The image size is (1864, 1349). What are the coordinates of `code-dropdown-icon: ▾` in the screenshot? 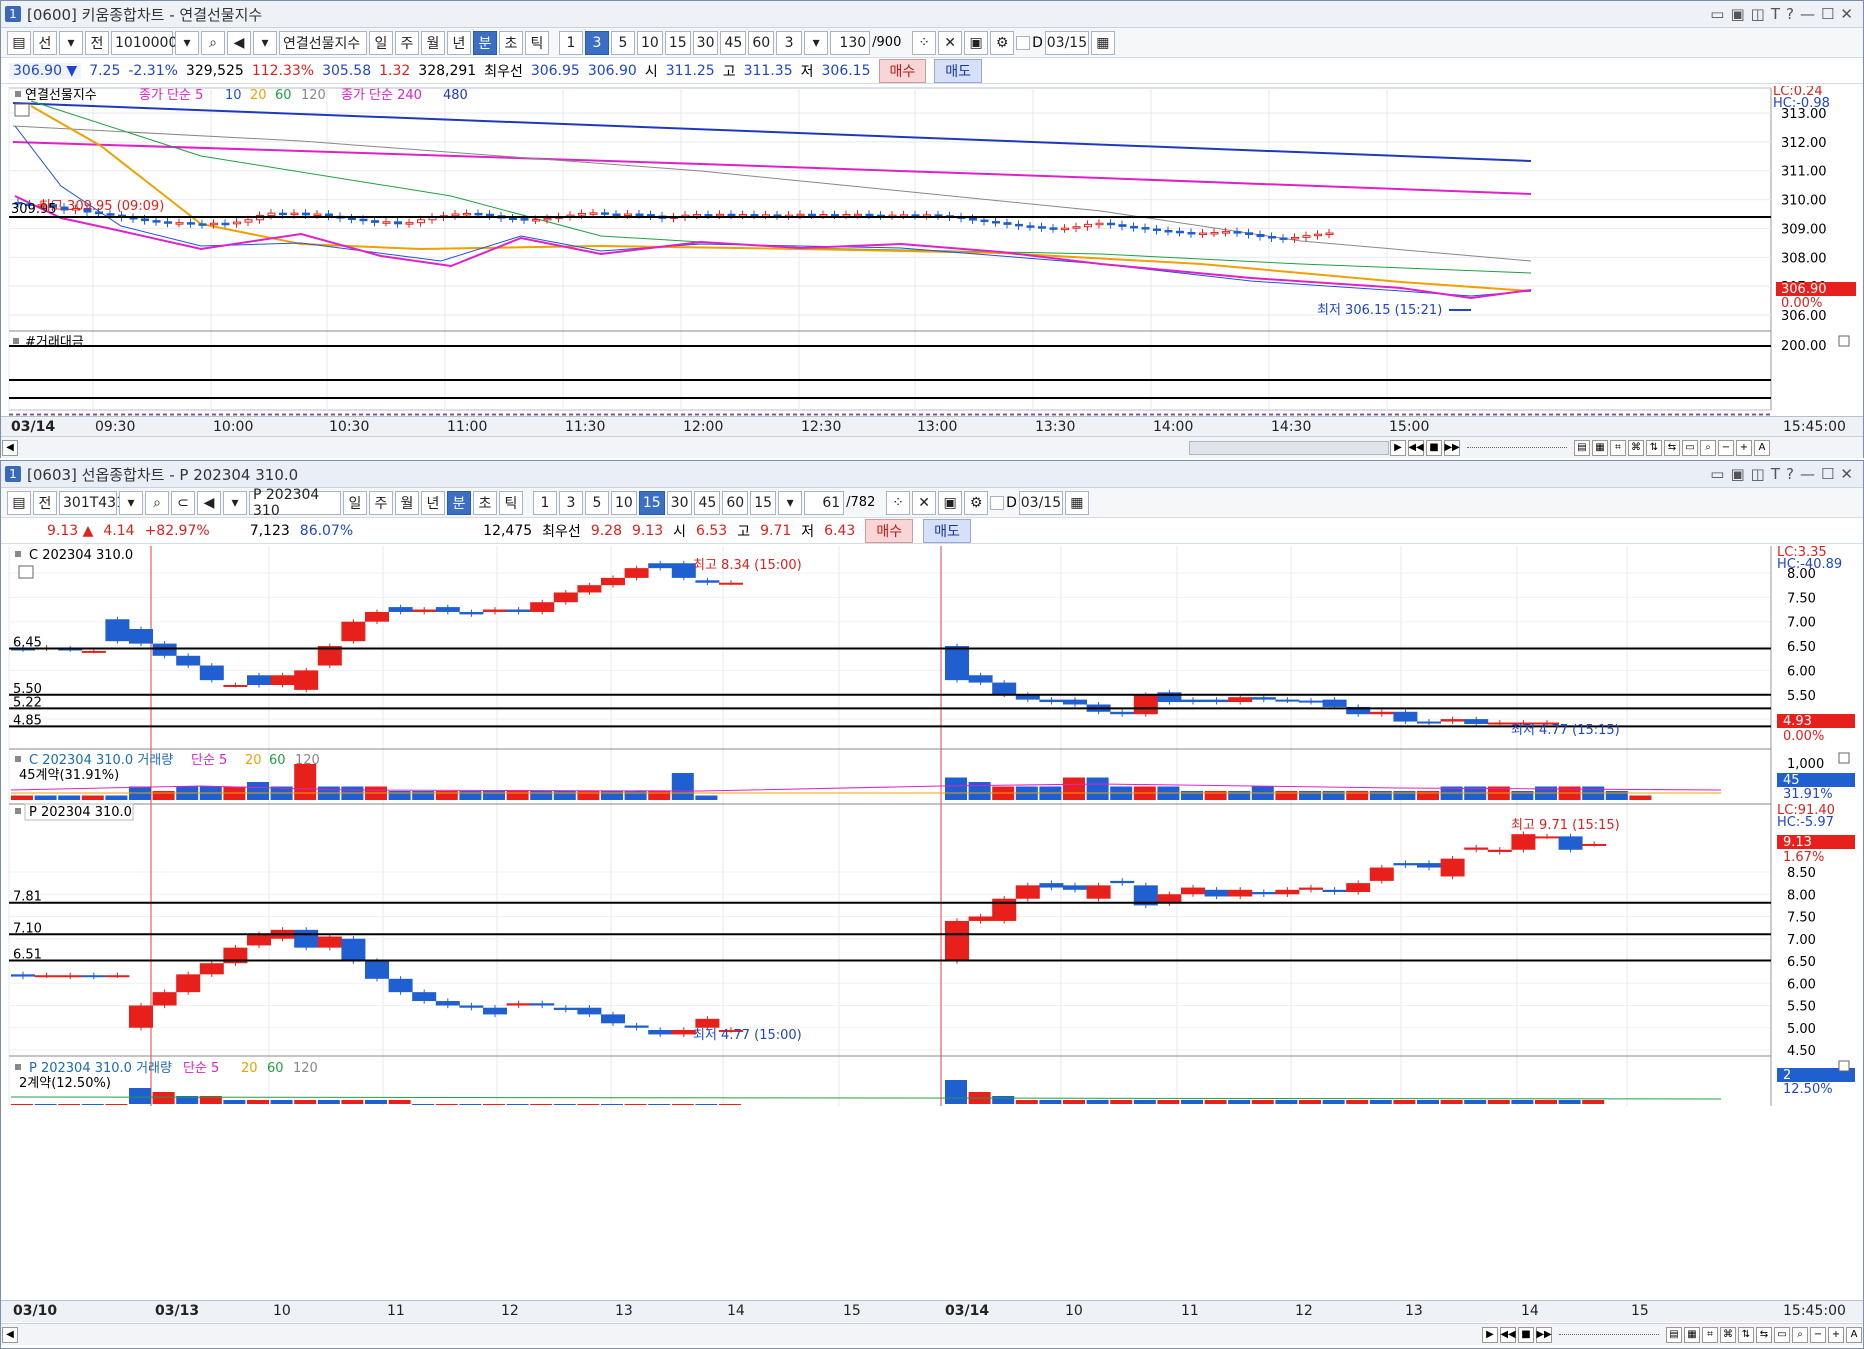 It's located at (187, 42).